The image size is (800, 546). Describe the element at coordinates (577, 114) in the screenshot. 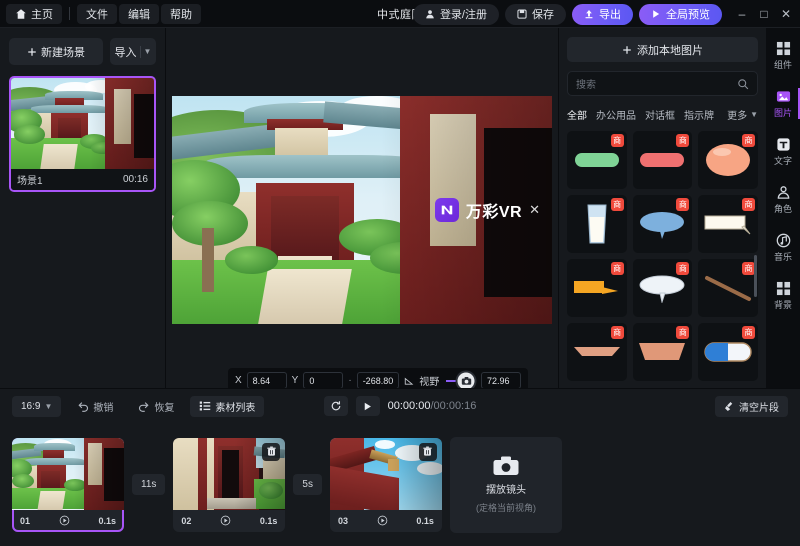

I see `tab-all: 全部` at that location.